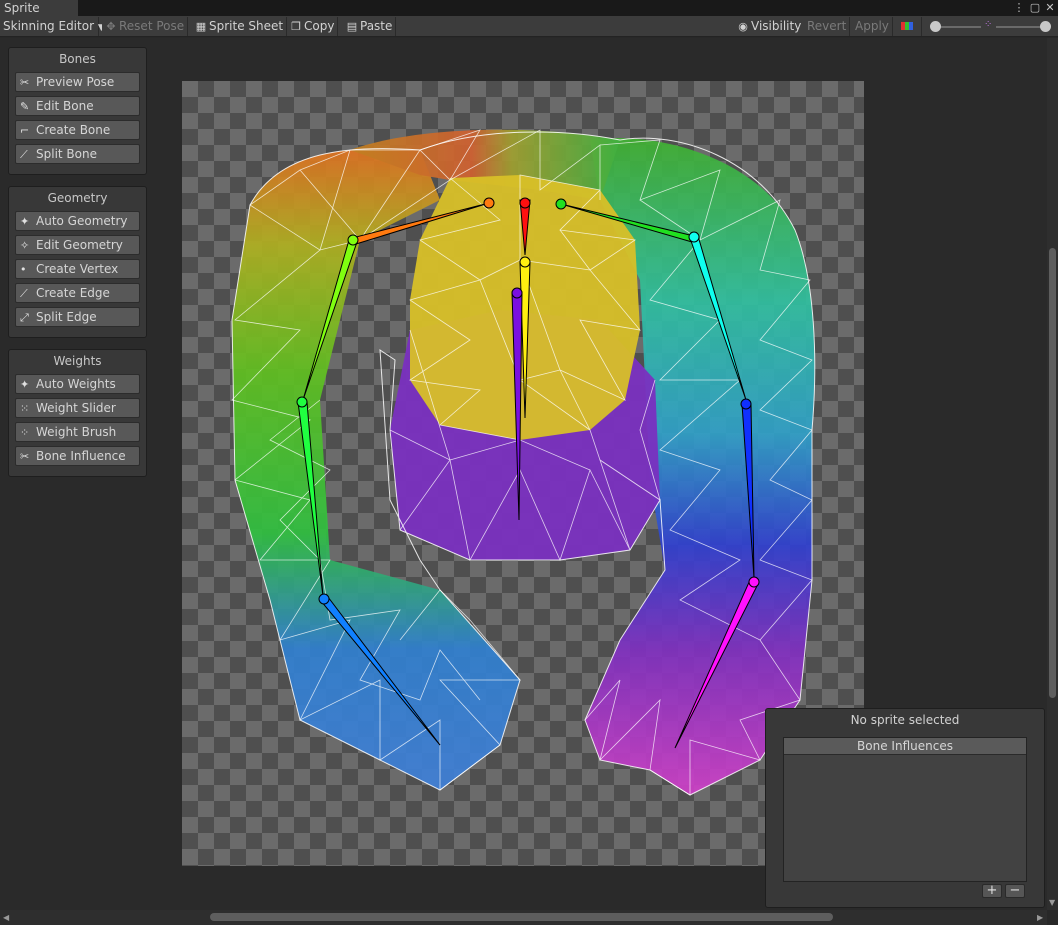 This screenshot has width=1058, height=925. What do you see at coordinates (25, 106) in the screenshot?
I see `edit-bone-icon: ✎` at bounding box center [25, 106].